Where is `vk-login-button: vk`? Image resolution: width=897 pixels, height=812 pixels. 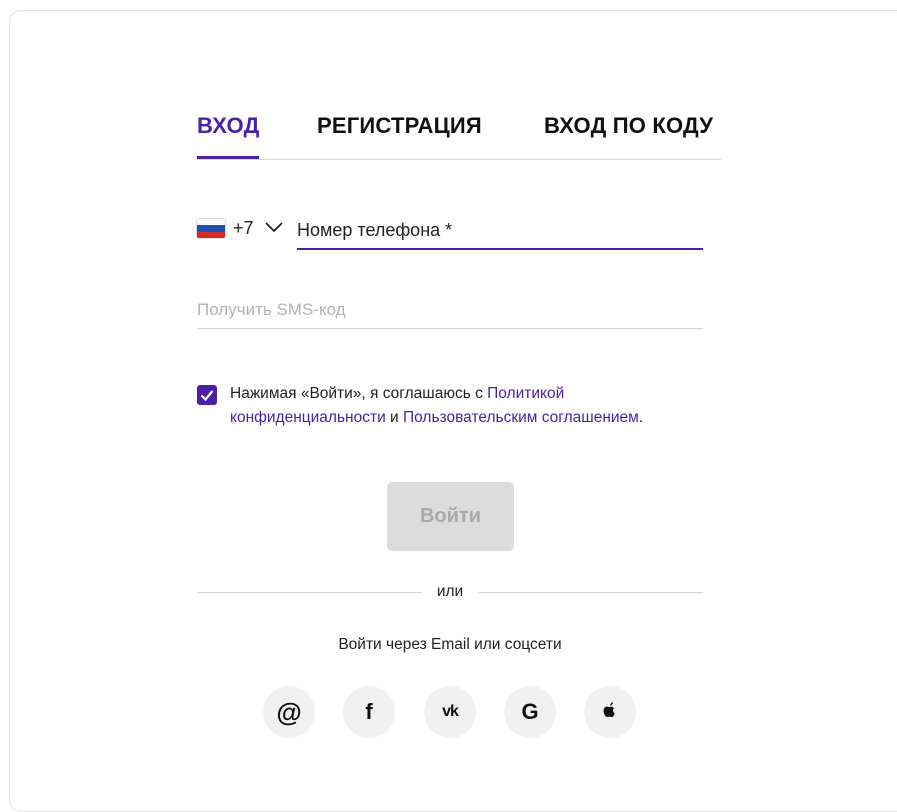 vk-login-button: vk is located at coordinates (450, 712).